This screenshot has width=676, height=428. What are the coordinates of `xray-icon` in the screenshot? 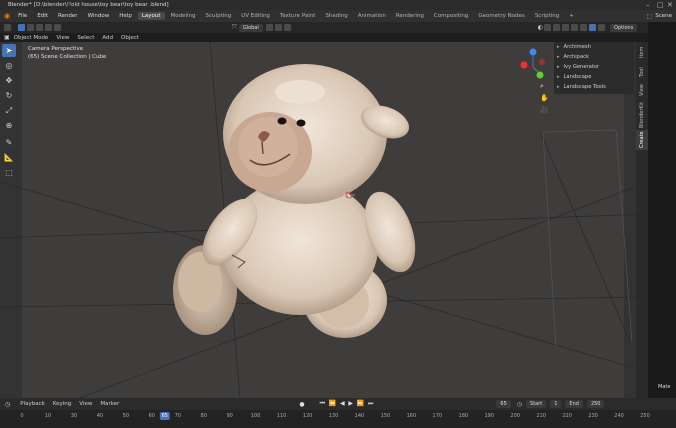 It's located at (566, 27).